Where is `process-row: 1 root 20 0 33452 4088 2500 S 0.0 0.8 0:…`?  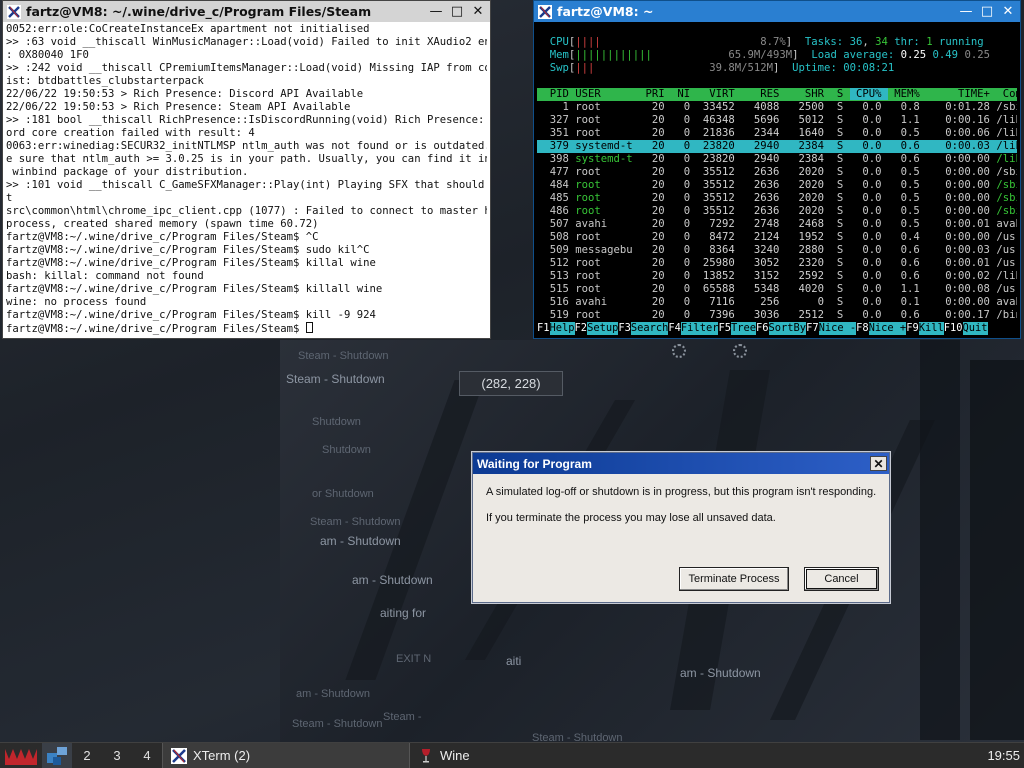
process-row: 1 root 20 0 33452 4088 2500 S 0.0 0.8 0:… is located at coordinates (777, 107).